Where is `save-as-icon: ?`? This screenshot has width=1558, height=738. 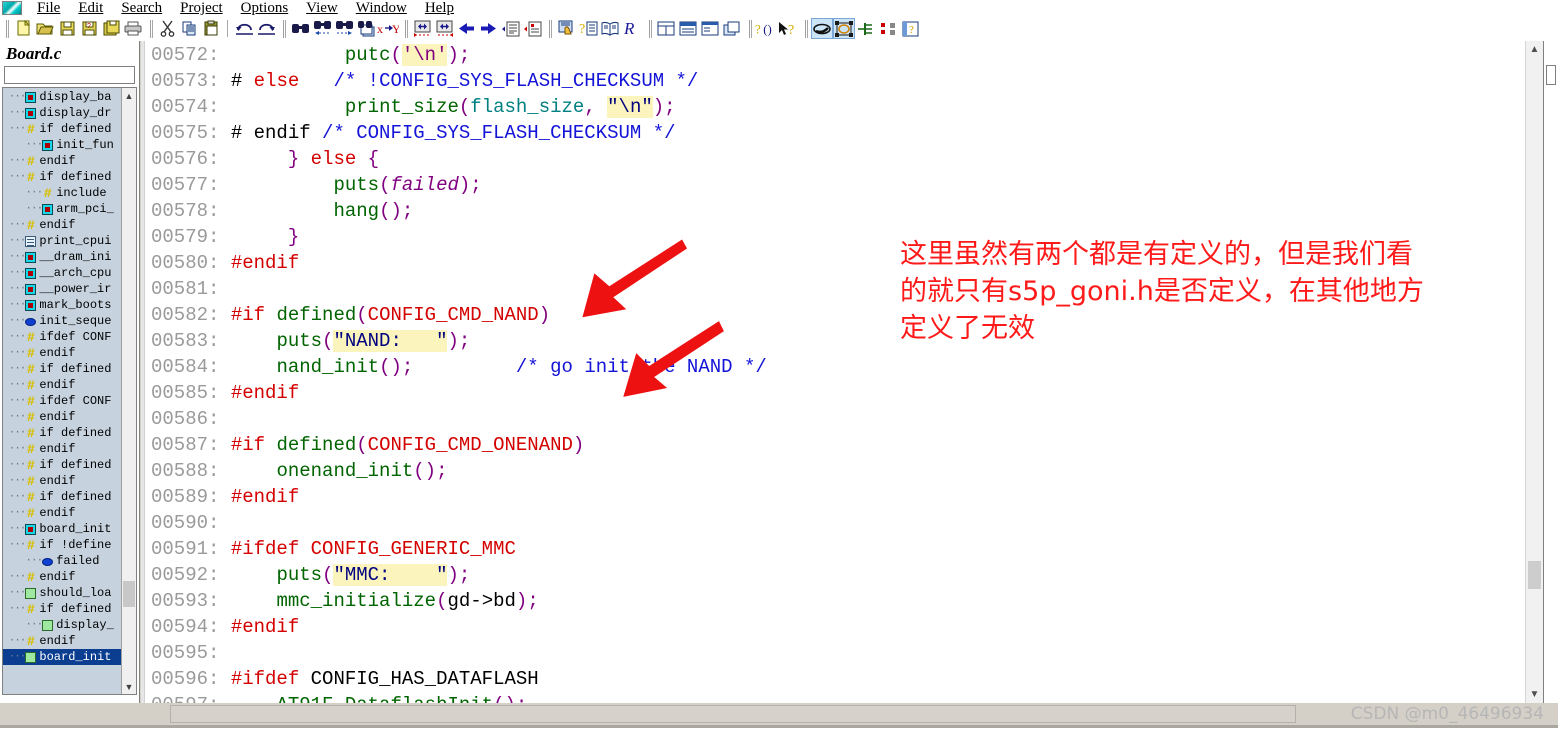
save-as-icon: ? is located at coordinates (89, 28).